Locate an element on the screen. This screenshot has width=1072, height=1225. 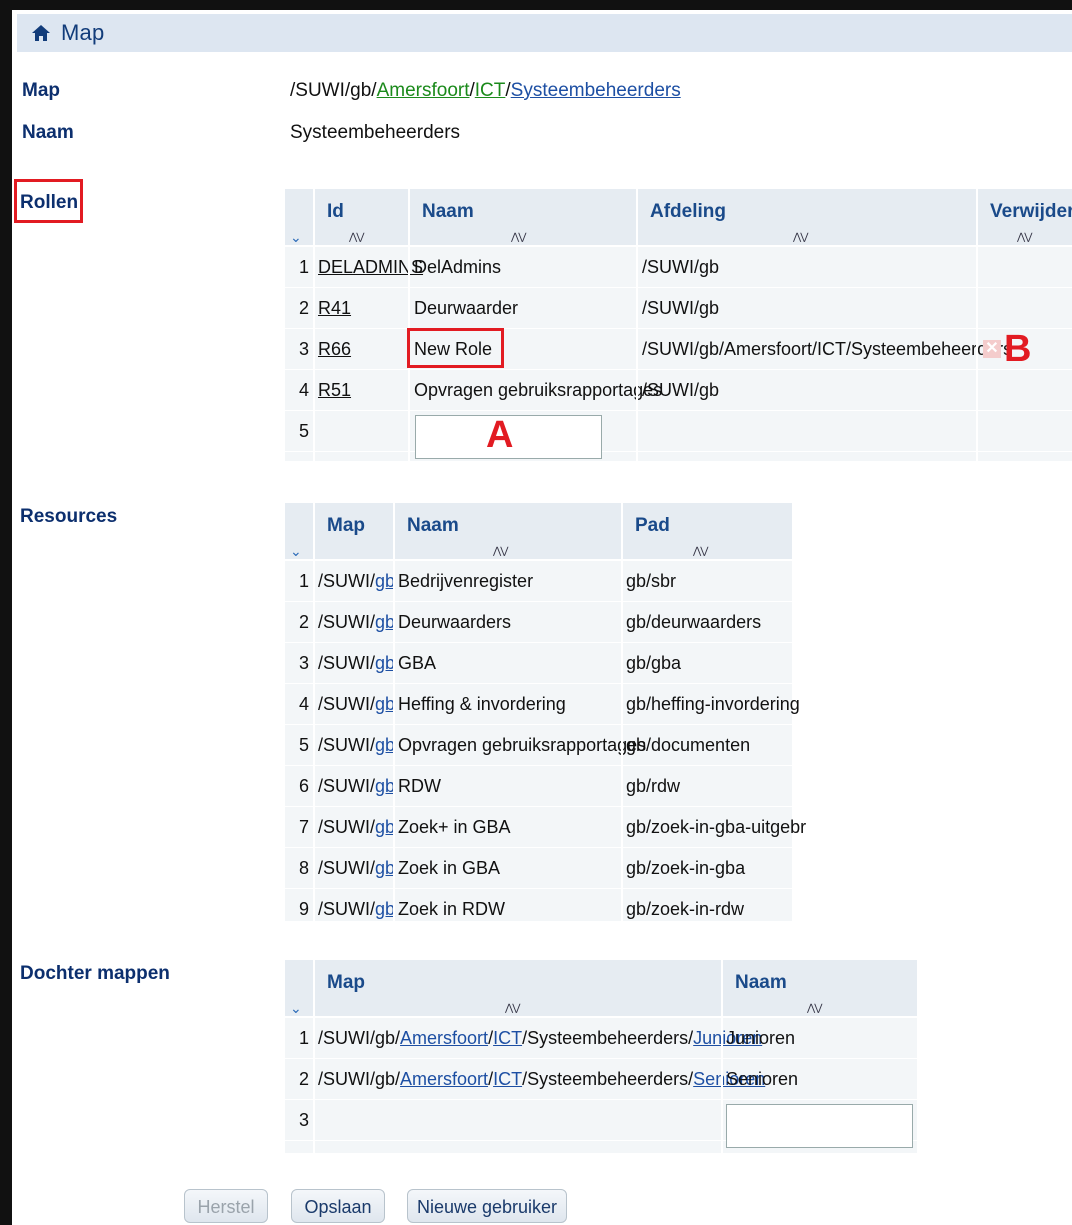
window-frame-left is located at coordinates (6, 612).